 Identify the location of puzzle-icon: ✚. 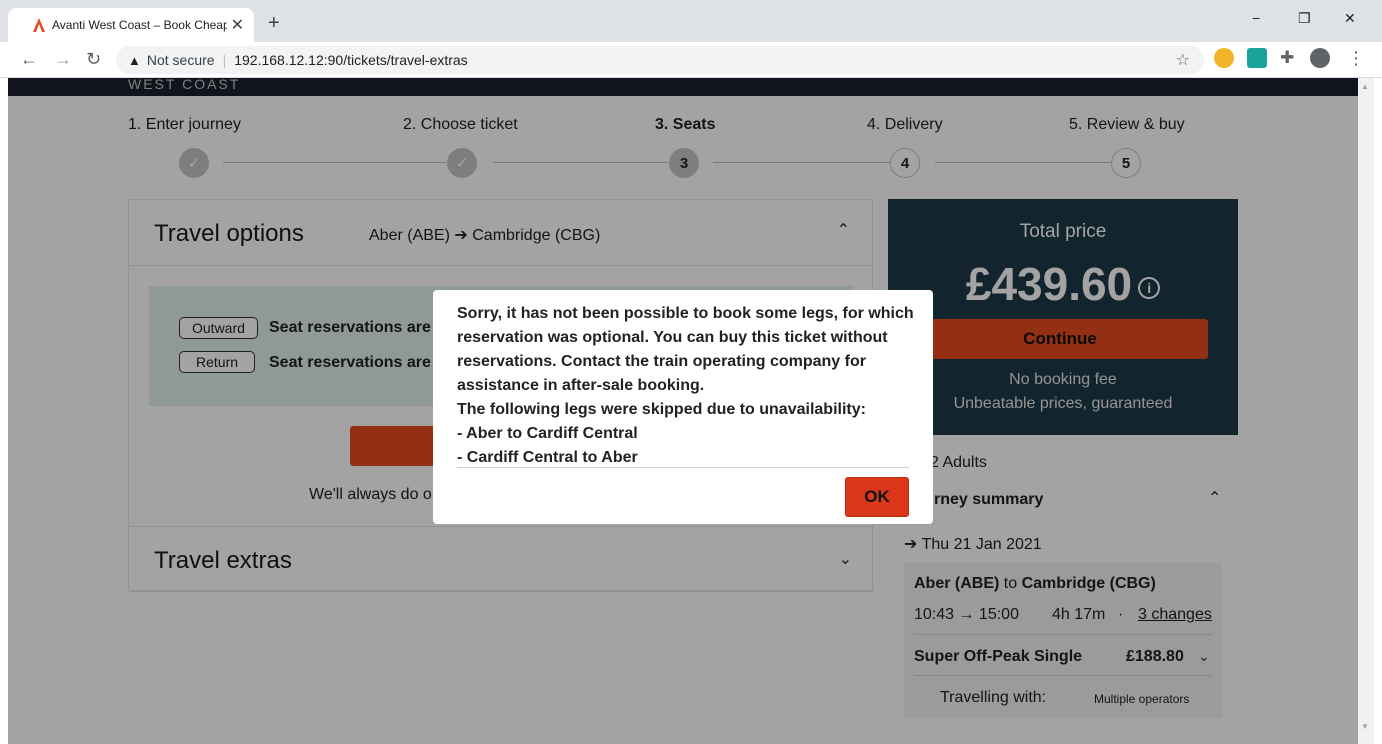
(1287, 58).